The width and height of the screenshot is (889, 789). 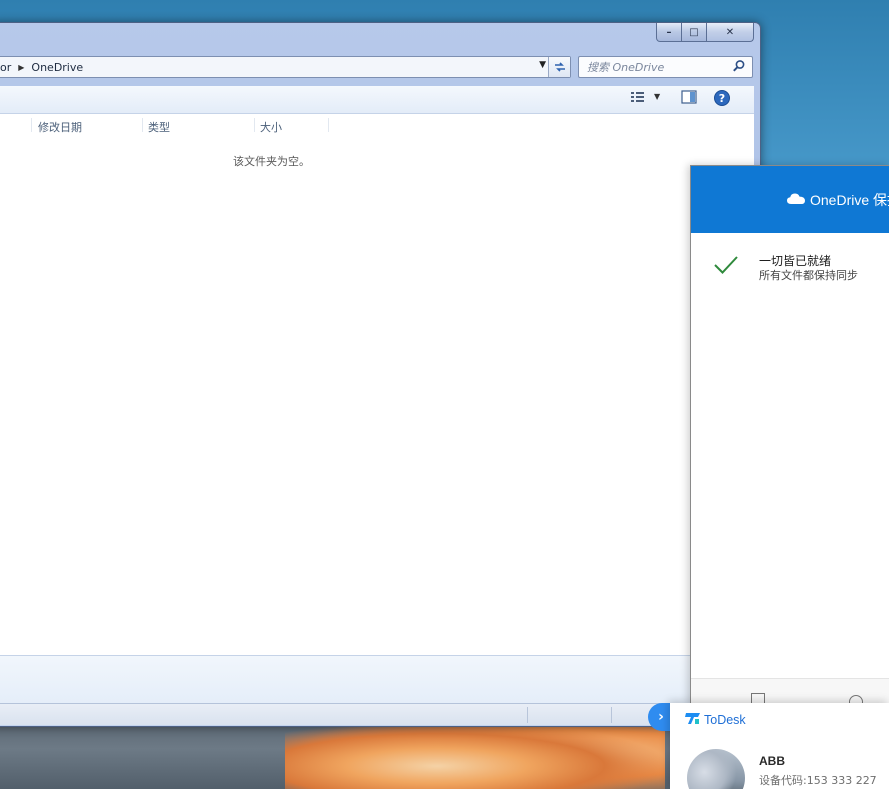 I want to click on column-header-modified: 修改日期, so click(x=60, y=127).